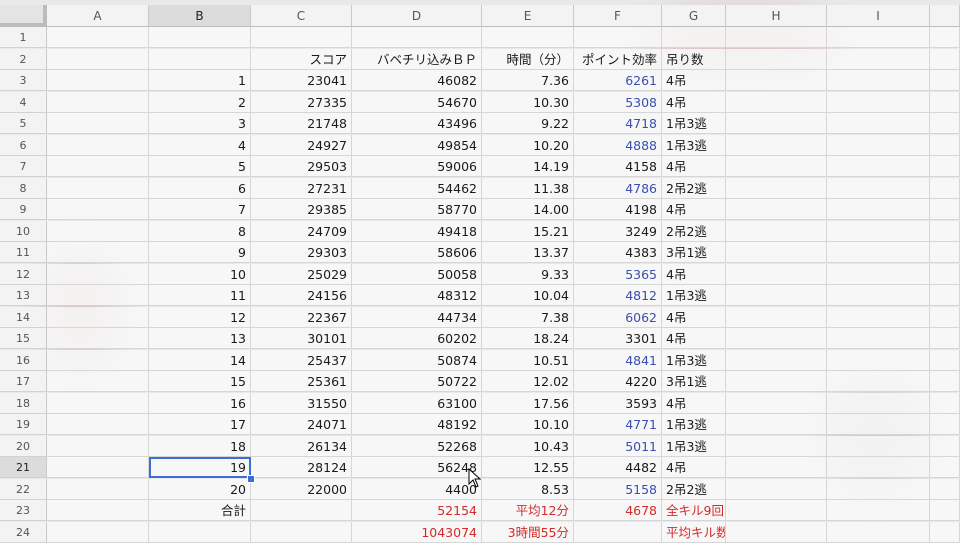 This screenshot has height=543, width=960. I want to click on cell-g9: 4吊, so click(694, 209).